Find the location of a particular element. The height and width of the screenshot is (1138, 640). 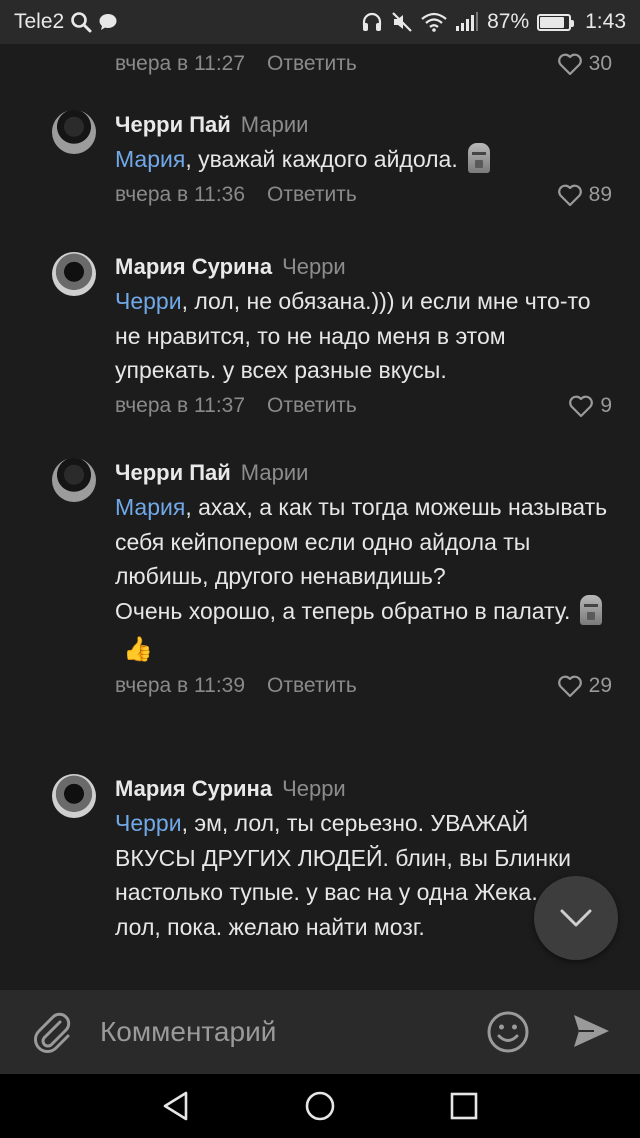

comment-composer is located at coordinates (320, 1032).